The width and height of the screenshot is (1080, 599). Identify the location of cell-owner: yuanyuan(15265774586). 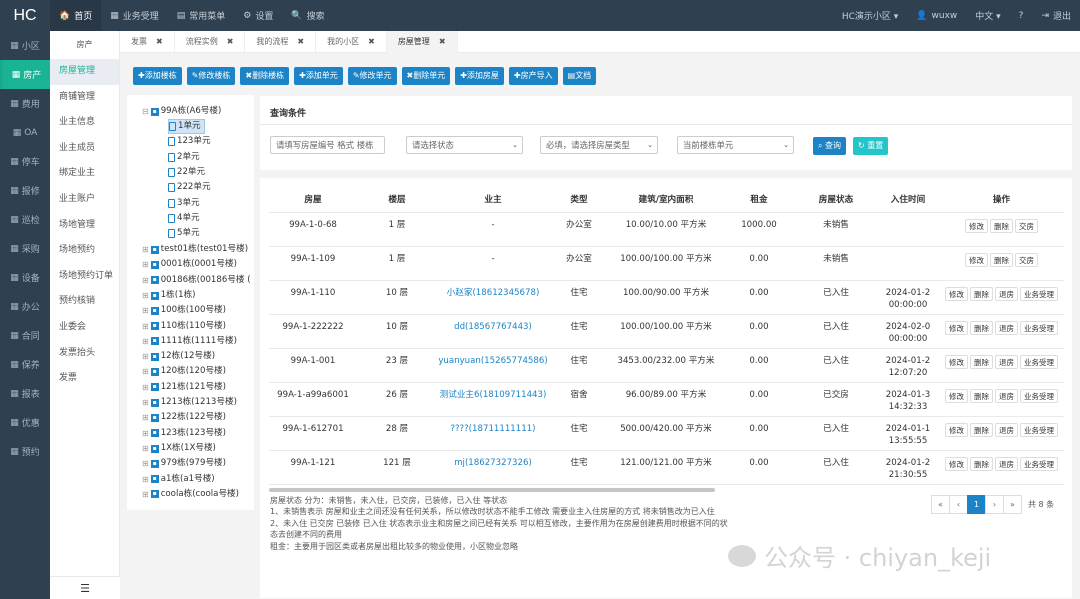
(493, 365).